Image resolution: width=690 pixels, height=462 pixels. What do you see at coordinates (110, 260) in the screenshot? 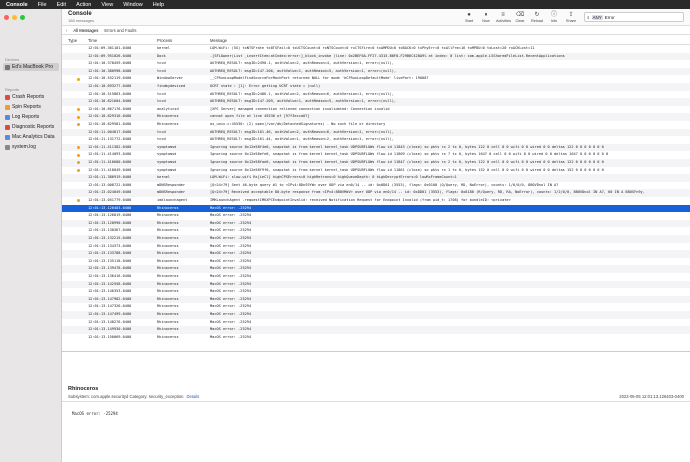
I see `log-time: 12:01:13.135118-0400` at bounding box center [110, 260].